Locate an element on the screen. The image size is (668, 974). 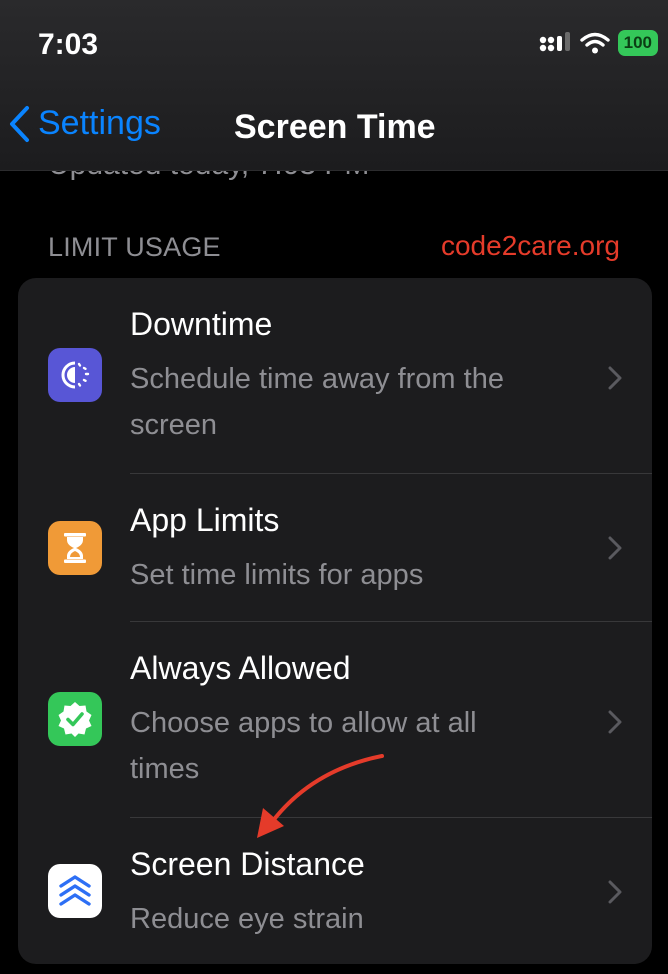
hourglass-icon is located at coordinates (75, 548).